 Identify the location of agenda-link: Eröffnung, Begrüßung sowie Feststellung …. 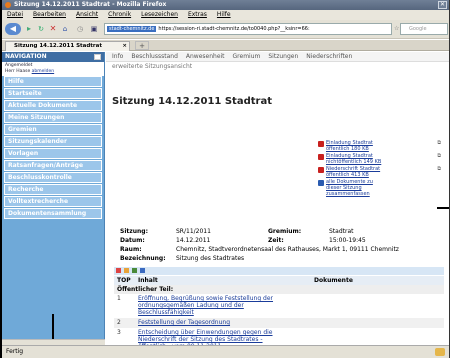
(208, 305).